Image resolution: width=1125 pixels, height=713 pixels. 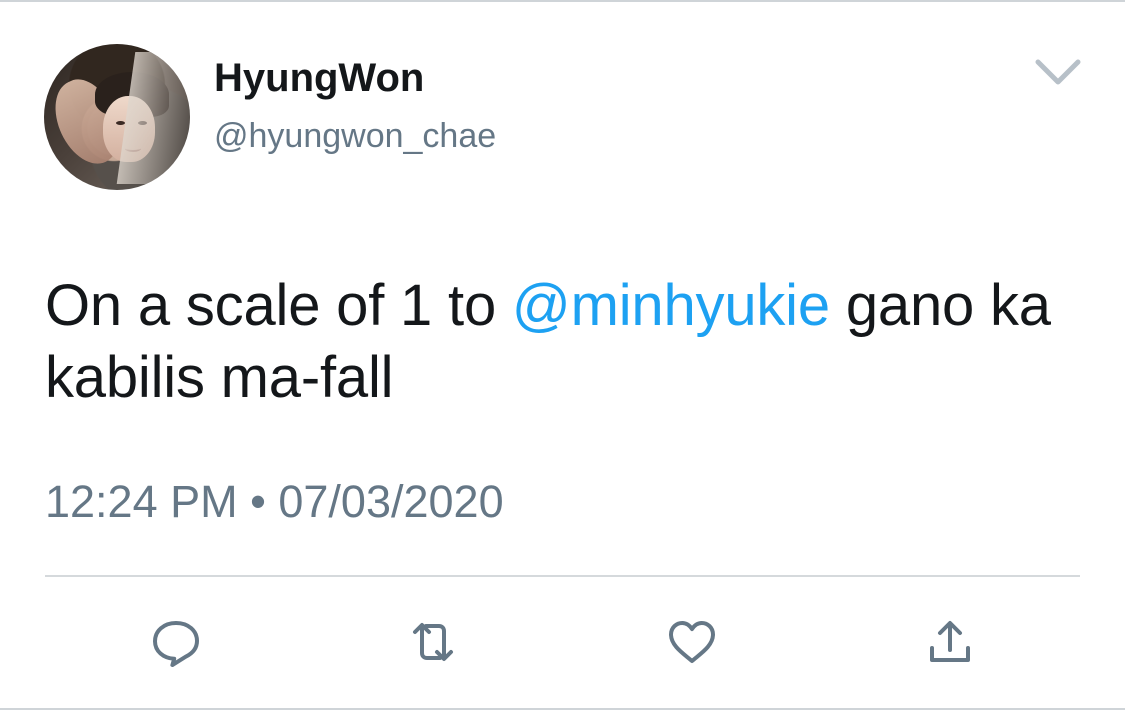 I want to click on avatar-right-eye, so click(x=142, y=123).